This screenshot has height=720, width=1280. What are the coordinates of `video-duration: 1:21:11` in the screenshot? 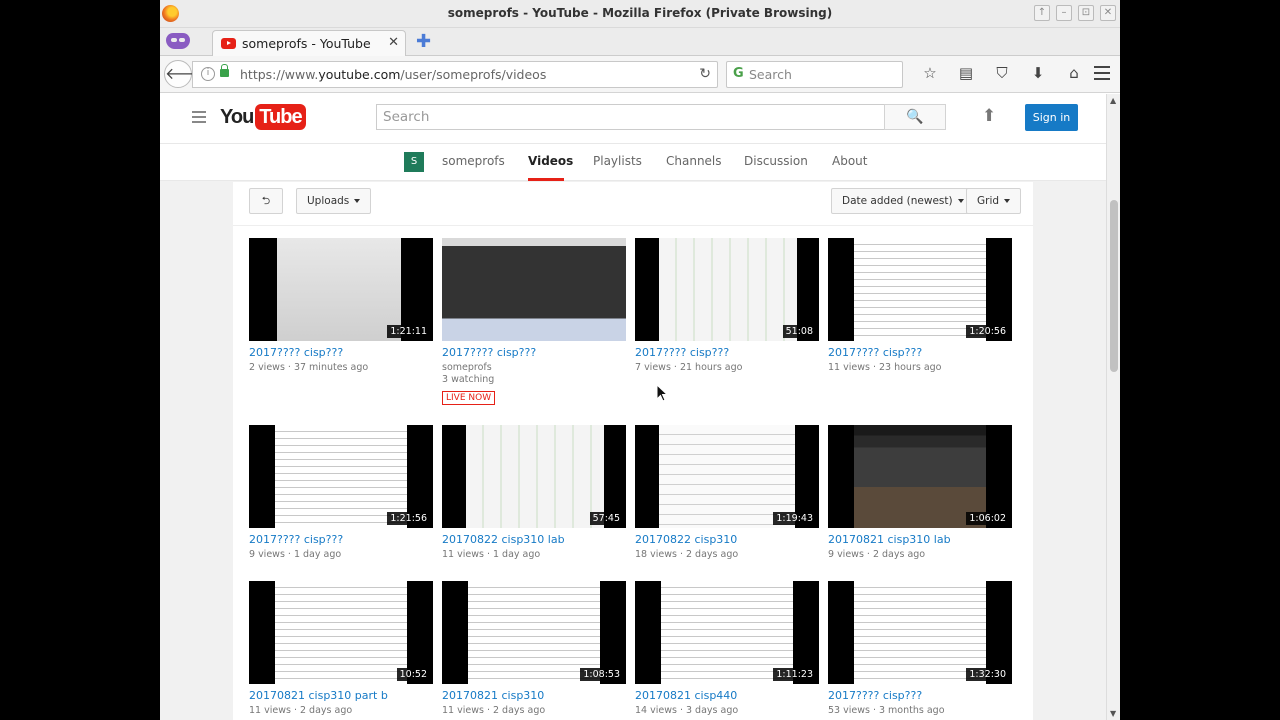 It's located at (408, 331).